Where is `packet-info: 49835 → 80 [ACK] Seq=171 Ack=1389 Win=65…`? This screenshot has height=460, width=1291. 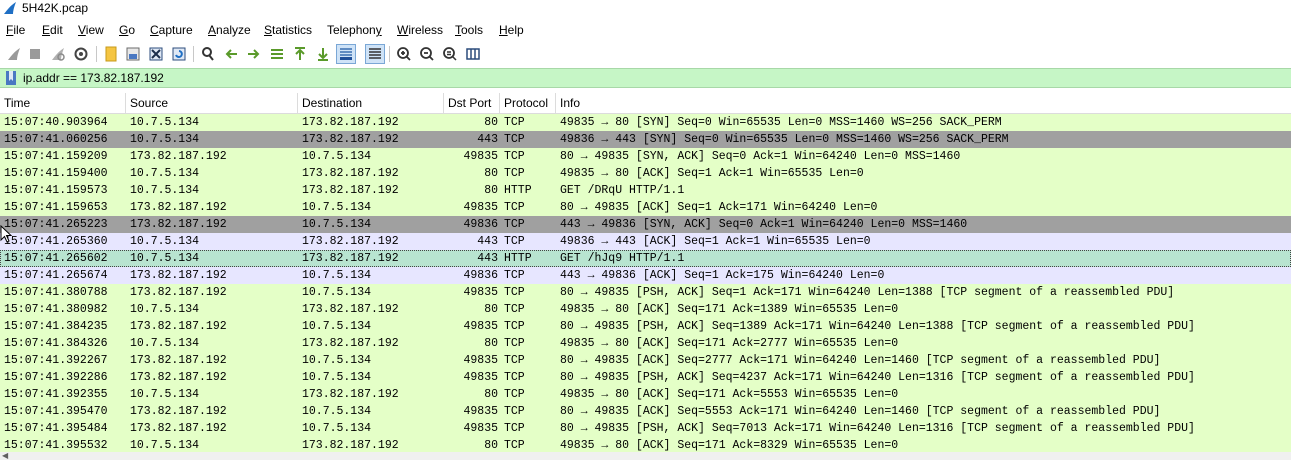
packet-info: 49835 → 80 [ACK] Seq=171 Ack=1389 Win=65… is located at coordinates (729, 309).